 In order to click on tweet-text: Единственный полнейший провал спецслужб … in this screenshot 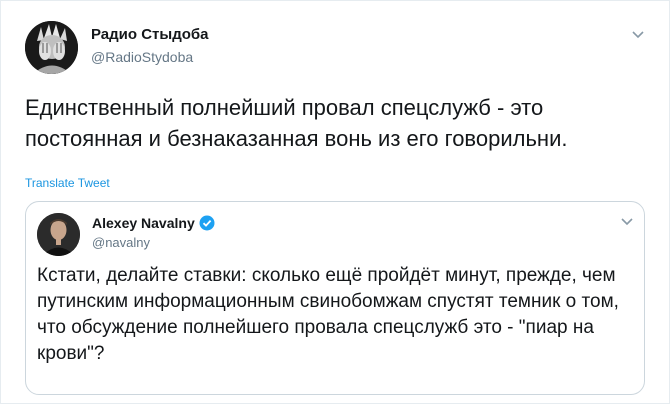, I will do `click(296, 123)`.